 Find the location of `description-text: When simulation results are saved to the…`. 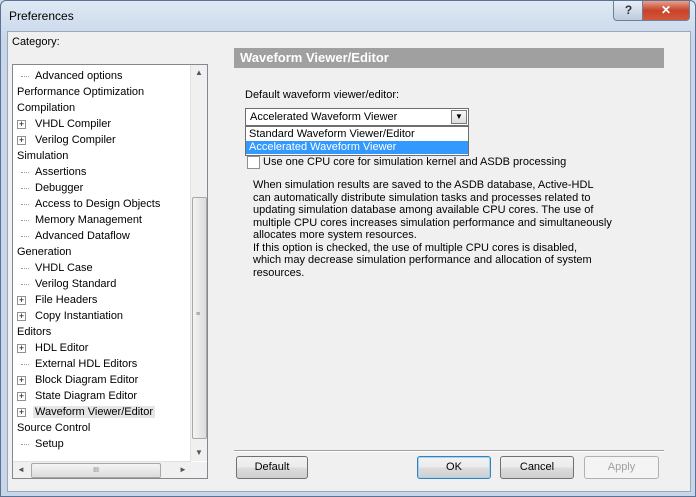

description-text: When simulation results are saved to the… is located at coordinates (432, 229).